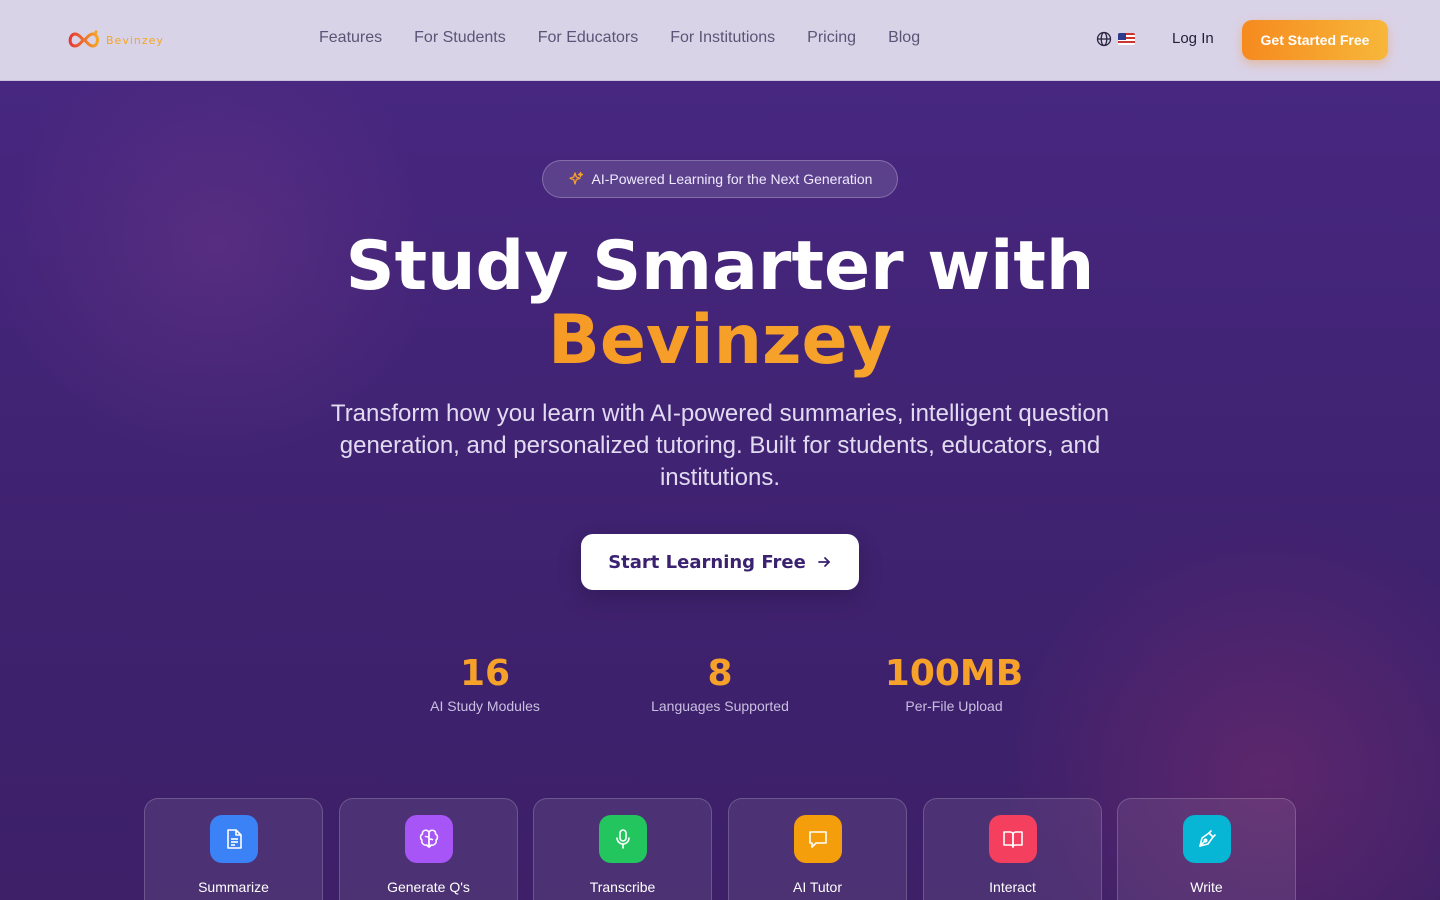 The image size is (1440, 900). I want to click on module-label: Transcribe, so click(622, 887).